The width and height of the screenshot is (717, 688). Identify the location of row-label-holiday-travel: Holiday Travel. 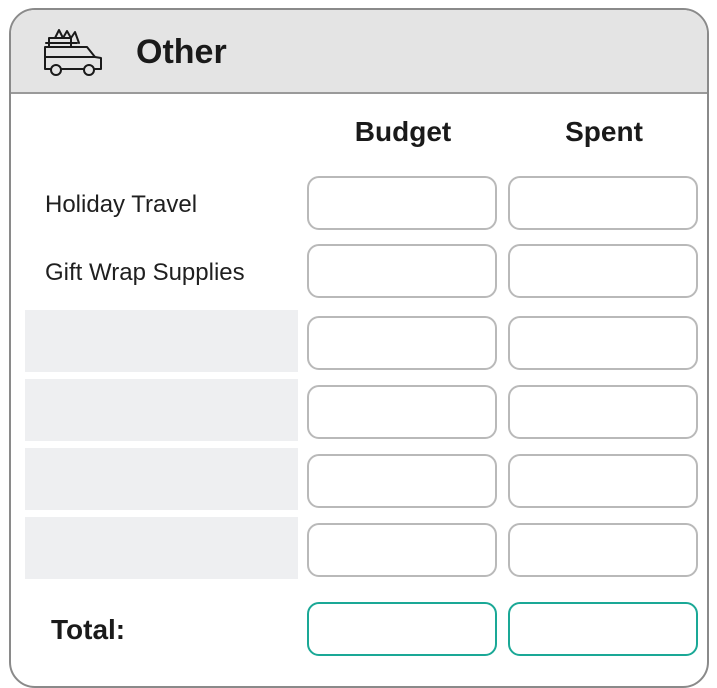
(121, 204).